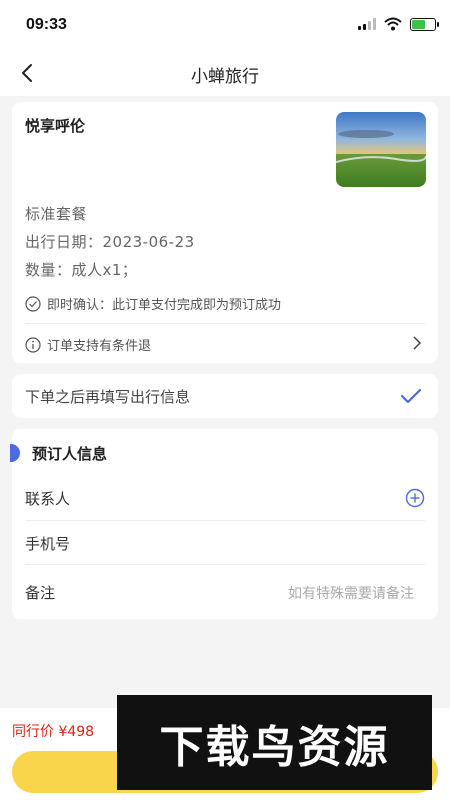 The image size is (450, 800). What do you see at coordinates (15, 453) in the screenshot?
I see `section-marker` at bounding box center [15, 453].